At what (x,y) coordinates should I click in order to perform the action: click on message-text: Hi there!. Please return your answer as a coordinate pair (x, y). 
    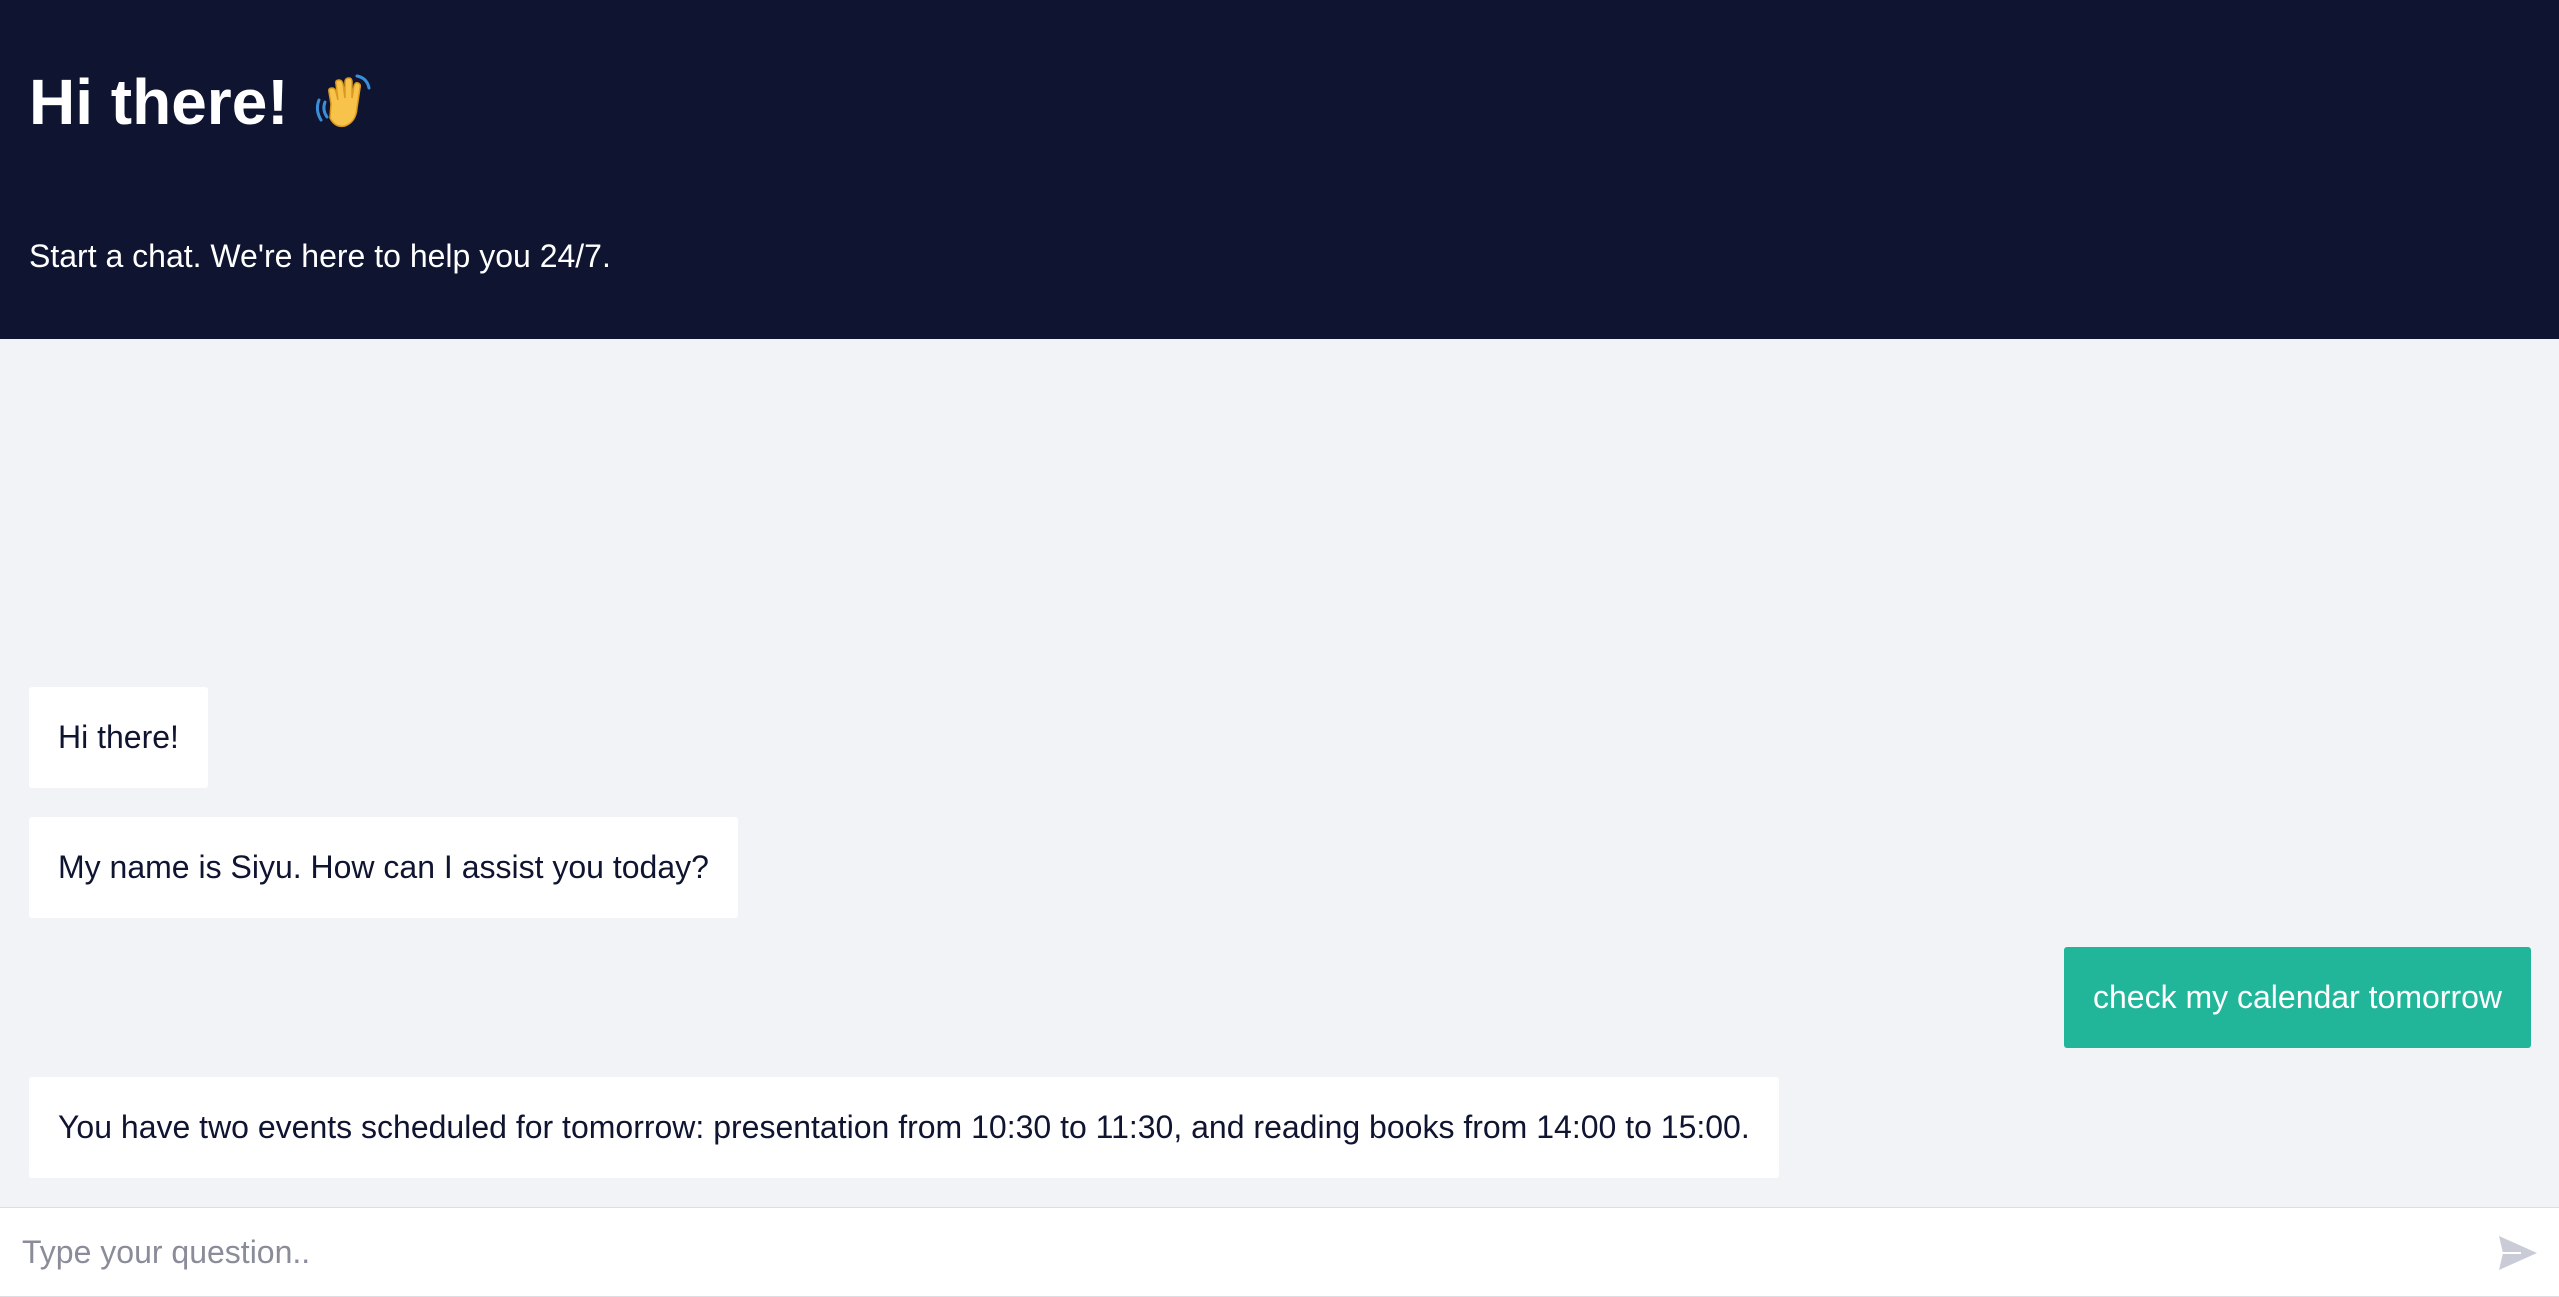
    Looking at the image, I should click on (118, 737).